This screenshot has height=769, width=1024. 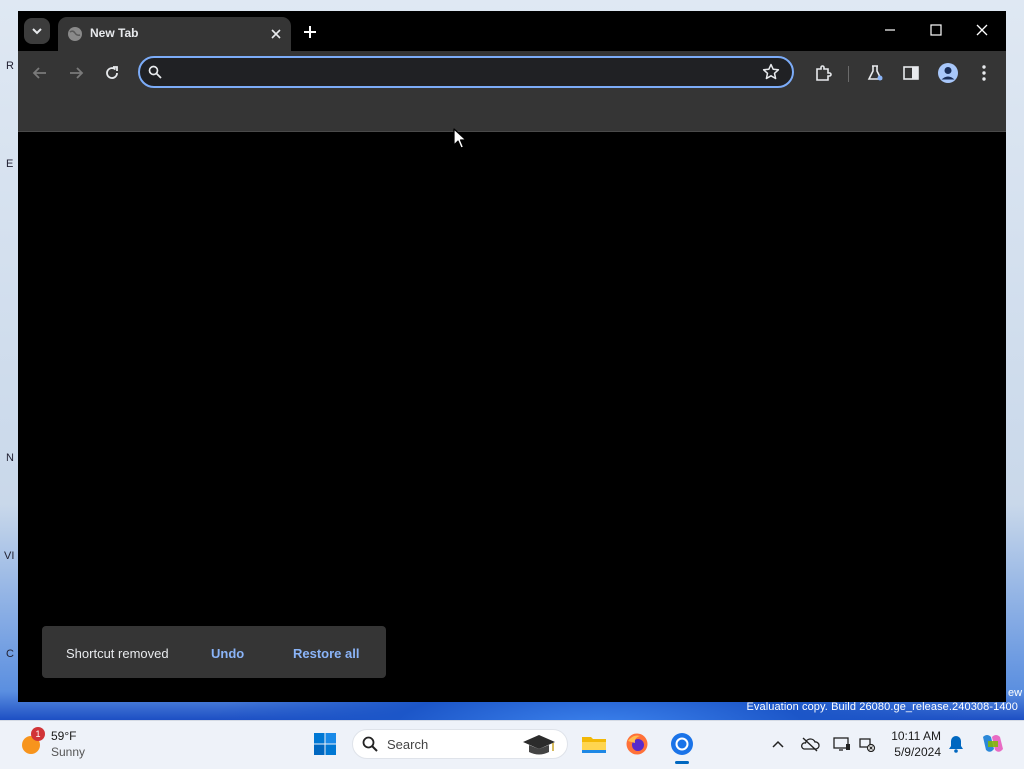 I want to click on shortcut-removed-toast: Shortcut removed Undo Restore all, so click(x=214, y=652).